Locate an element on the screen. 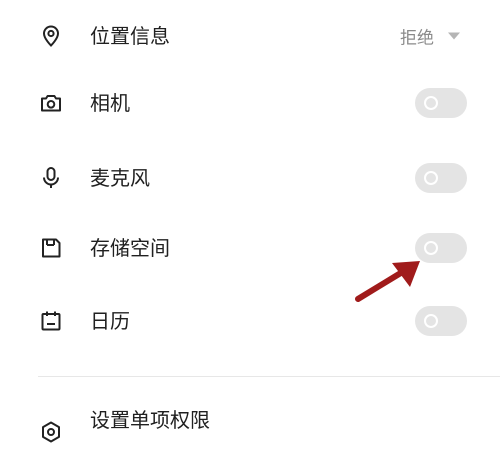 The width and height of the screenshot is (500, 458). location-pin-icon is located at coordinates (51, 36).